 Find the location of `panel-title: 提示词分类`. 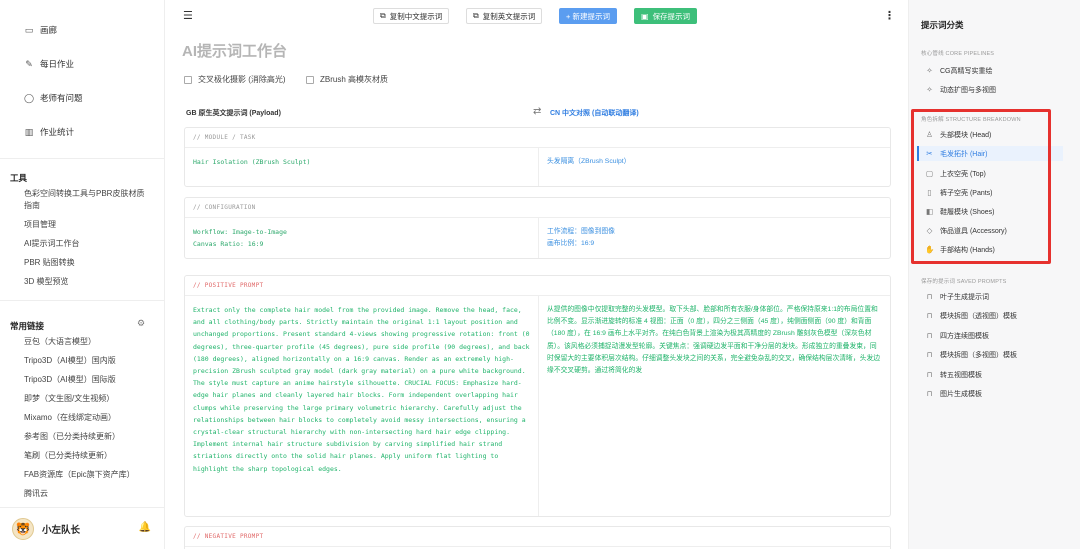

panel-title: 提示词分类 is located at coordinates (942, 25).